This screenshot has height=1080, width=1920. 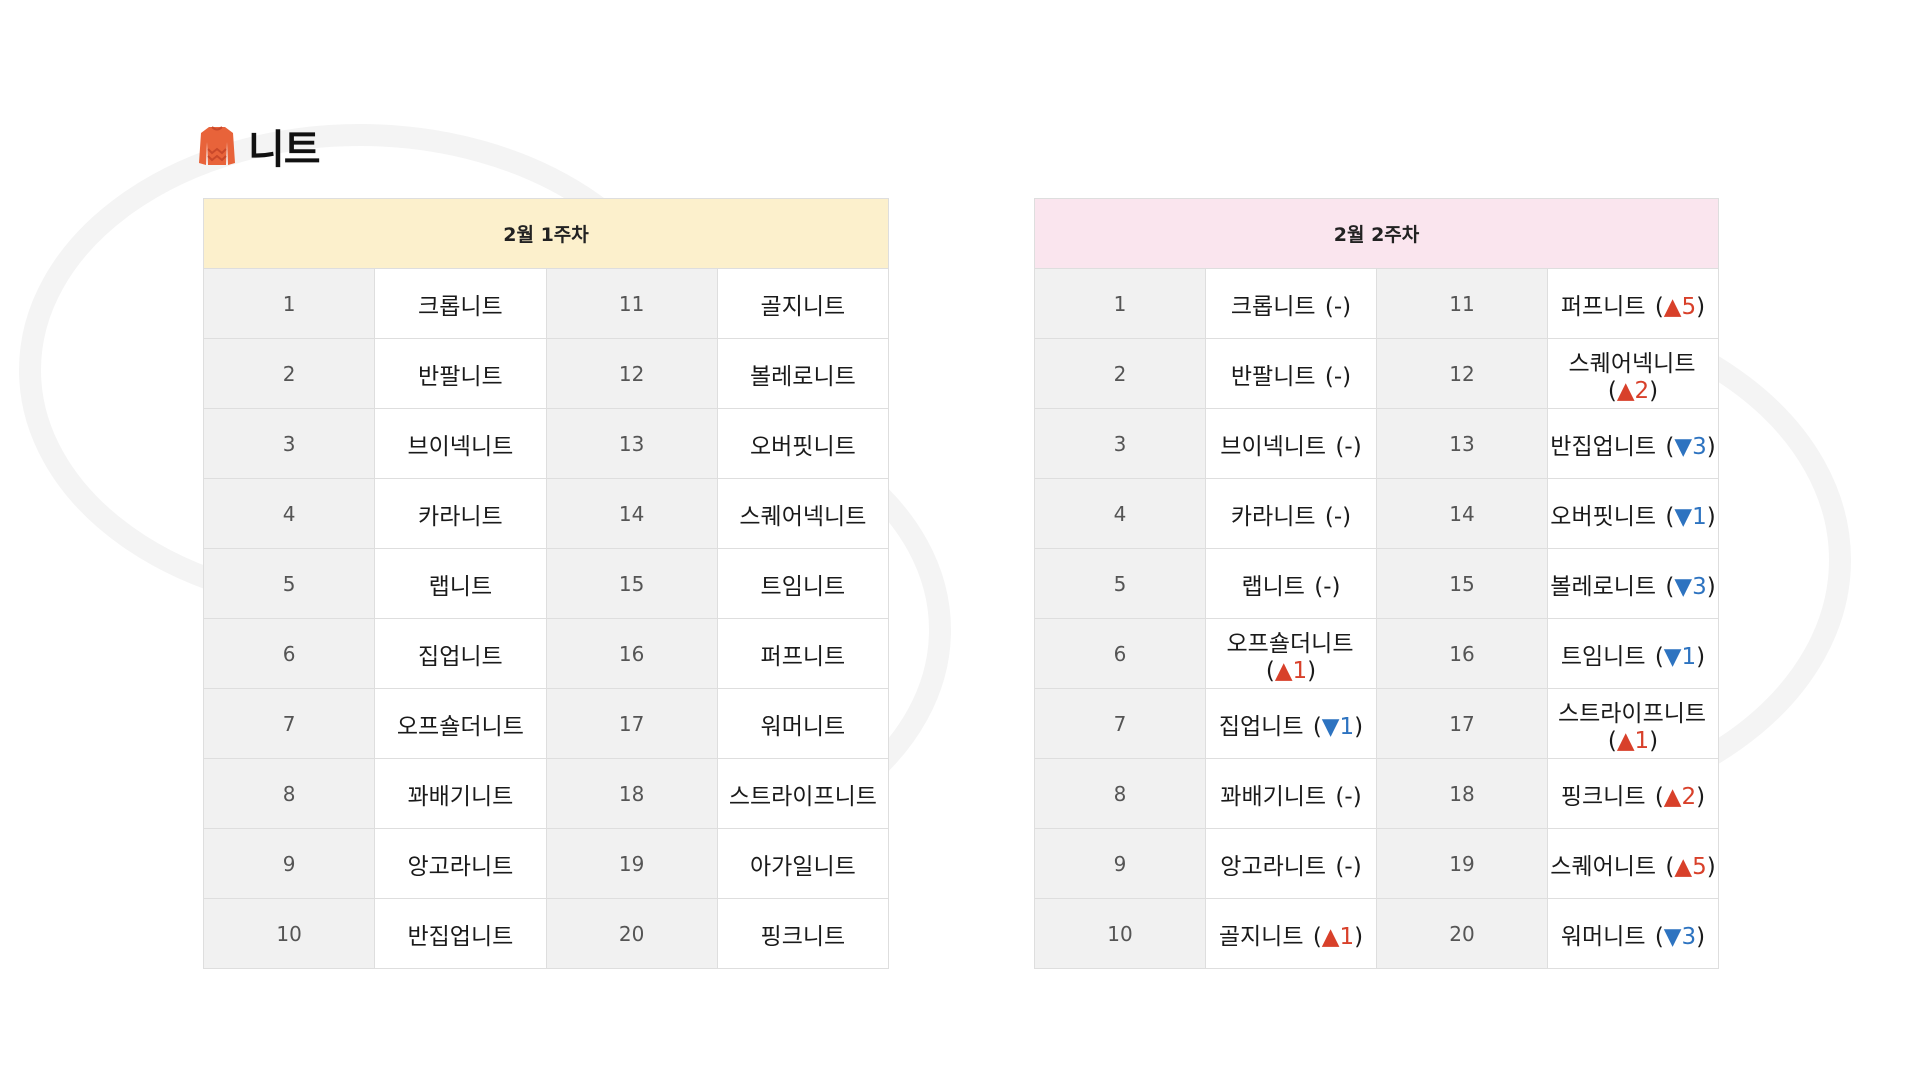 I want to click on table-row: 10 반집업니트 20 핑크니트, so click(x=546, y=933).